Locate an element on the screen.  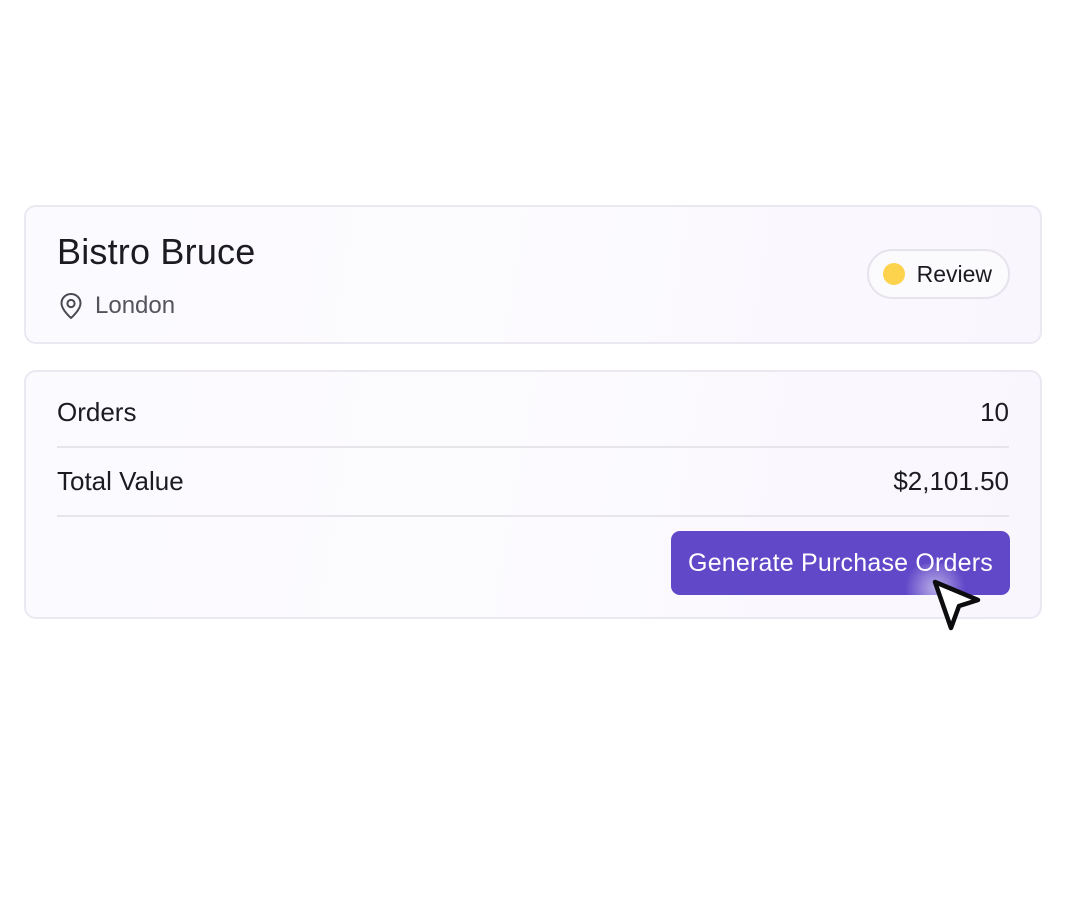
status-badge: Review is located at coordinates (938, 274).